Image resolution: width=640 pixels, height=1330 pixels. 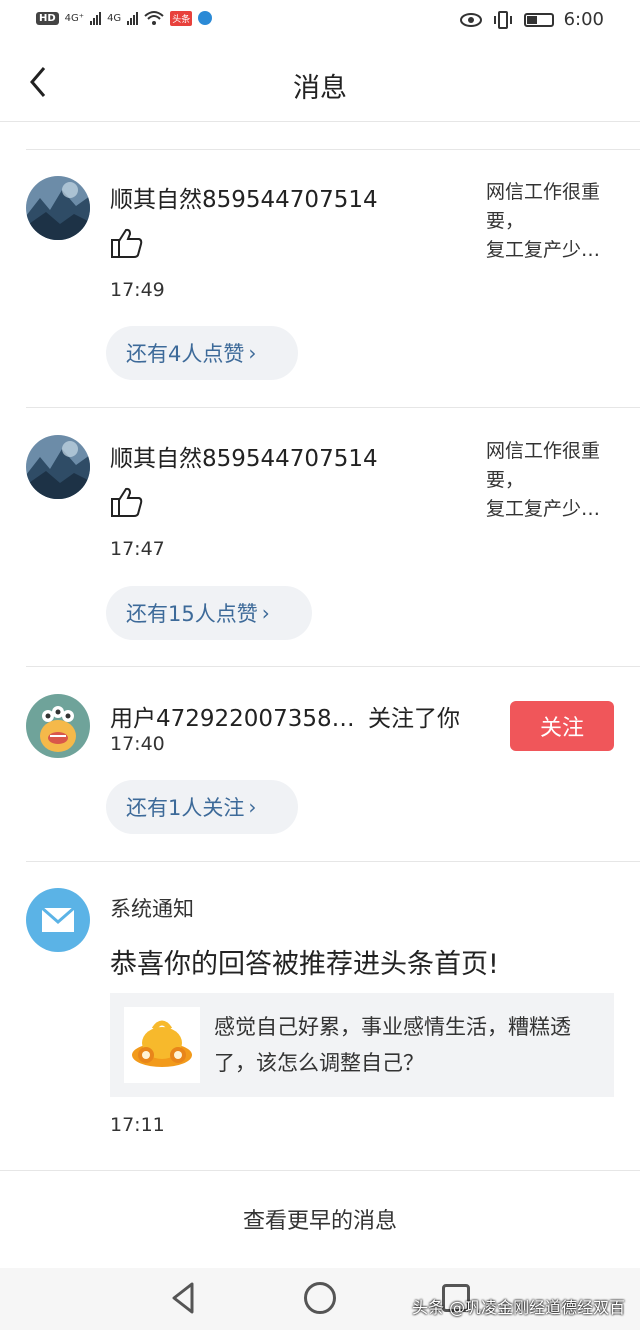 I want to click on more-likes-button: 还有15人点赞 ›, so click(x=209, y=613).